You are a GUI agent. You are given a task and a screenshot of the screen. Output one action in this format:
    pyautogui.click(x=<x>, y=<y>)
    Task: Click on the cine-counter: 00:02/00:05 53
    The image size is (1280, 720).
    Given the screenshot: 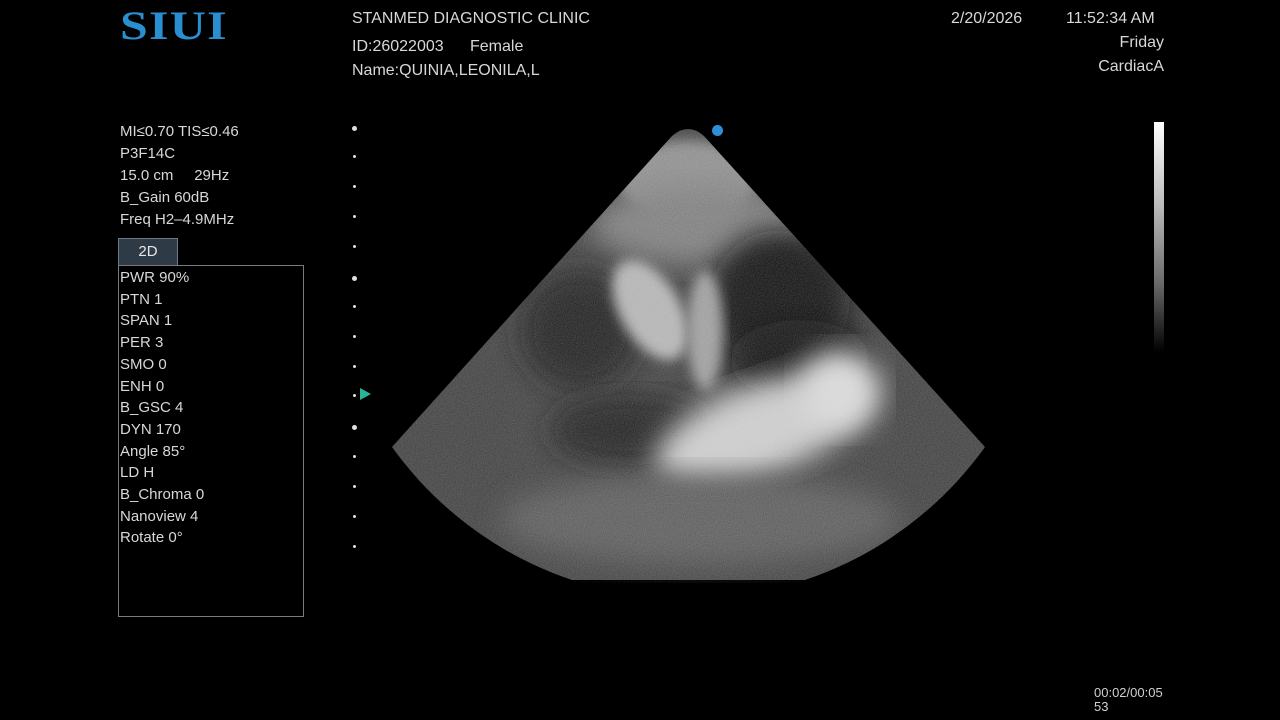 What is the action you would take?
    pyautogui.click(x=1128, y=700)
    